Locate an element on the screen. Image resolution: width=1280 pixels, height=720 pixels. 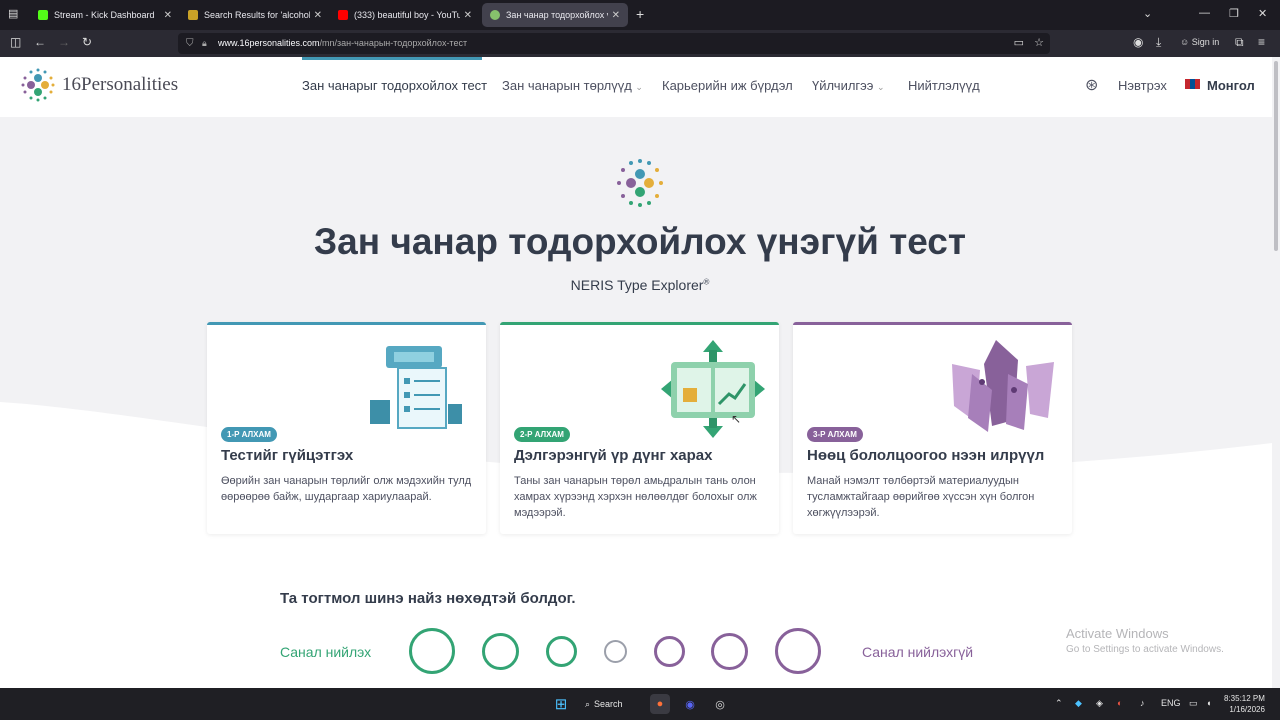
reader-mode-icon: ▭ is located at coordinates (1019, 43).